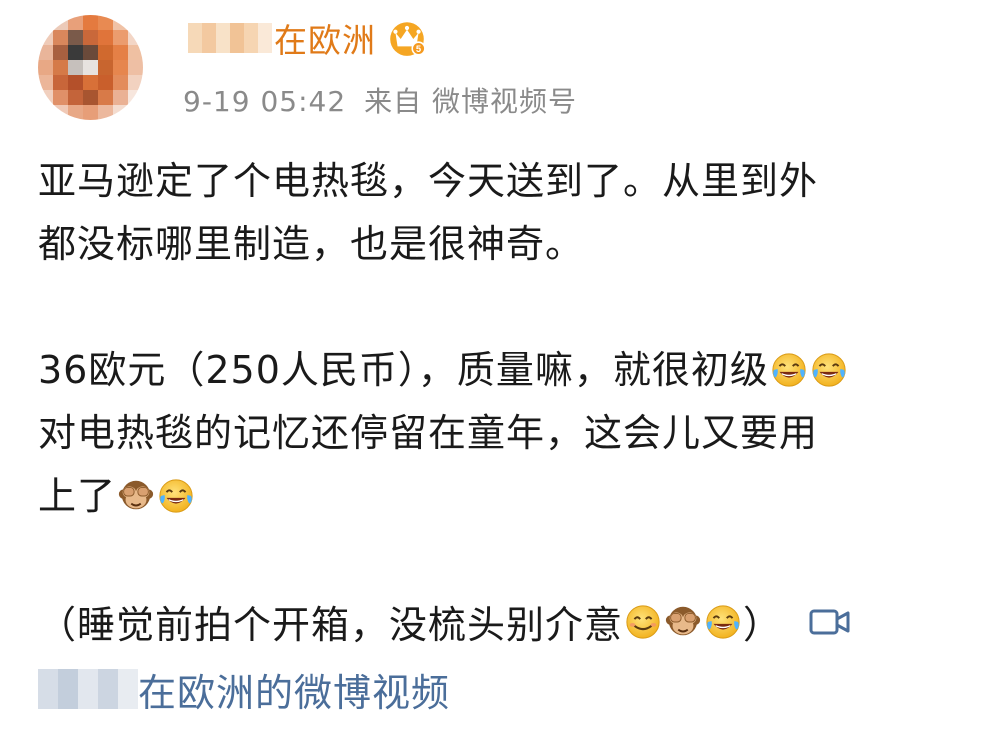  Describe the element at coordinates (470, 101) in the screenshot. I see `post-source: 来自 微博视频号` at that location.